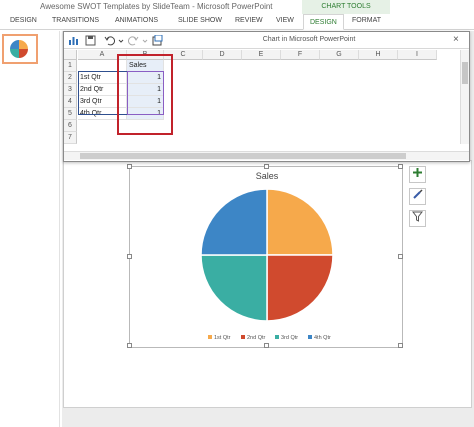  I want to click on chart-title: Sales, so click(267, 176).